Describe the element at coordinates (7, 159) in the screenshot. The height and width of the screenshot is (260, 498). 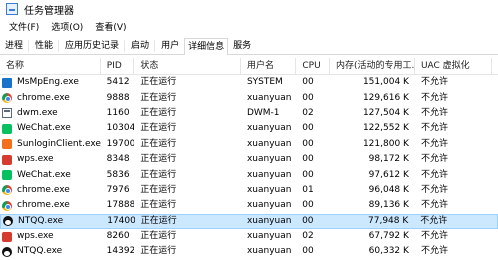
I see `wps-icon` at that location.